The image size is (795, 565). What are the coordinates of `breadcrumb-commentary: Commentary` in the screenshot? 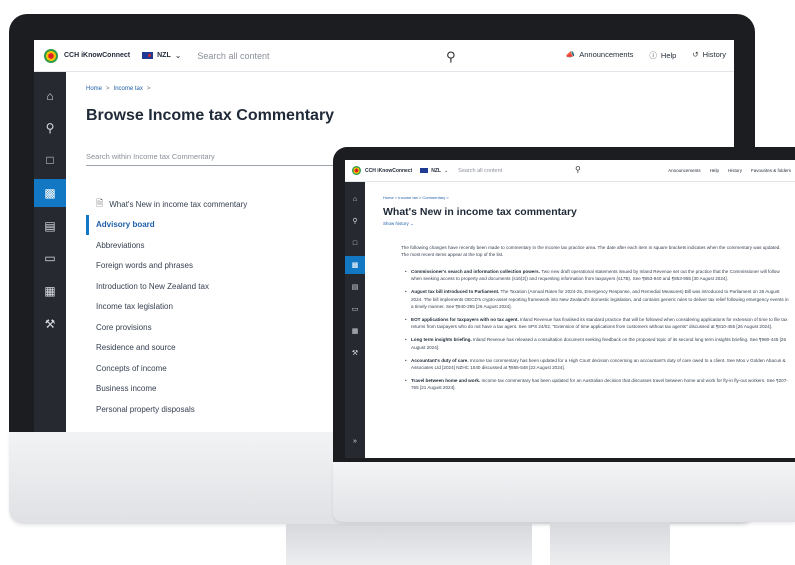 It's located at (433, 197).